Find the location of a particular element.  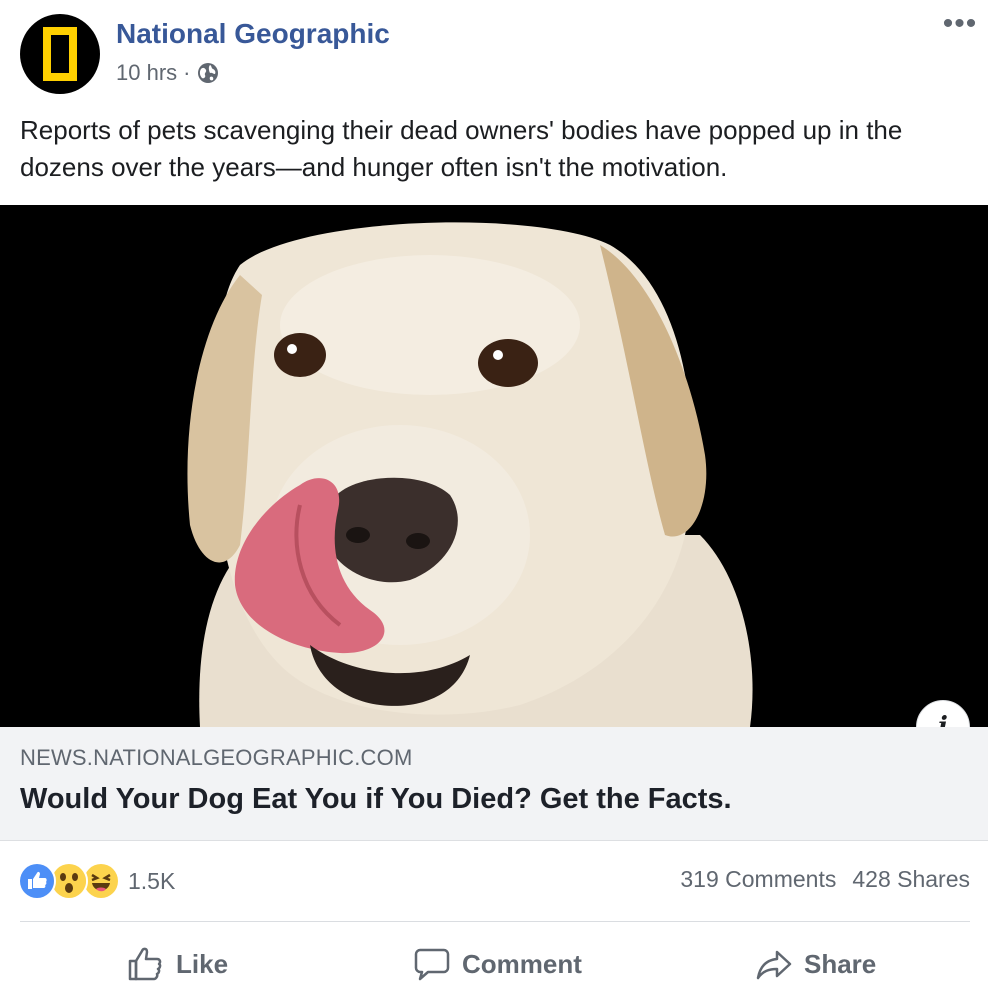

share-button: Share is located at coordinates (816, 964).